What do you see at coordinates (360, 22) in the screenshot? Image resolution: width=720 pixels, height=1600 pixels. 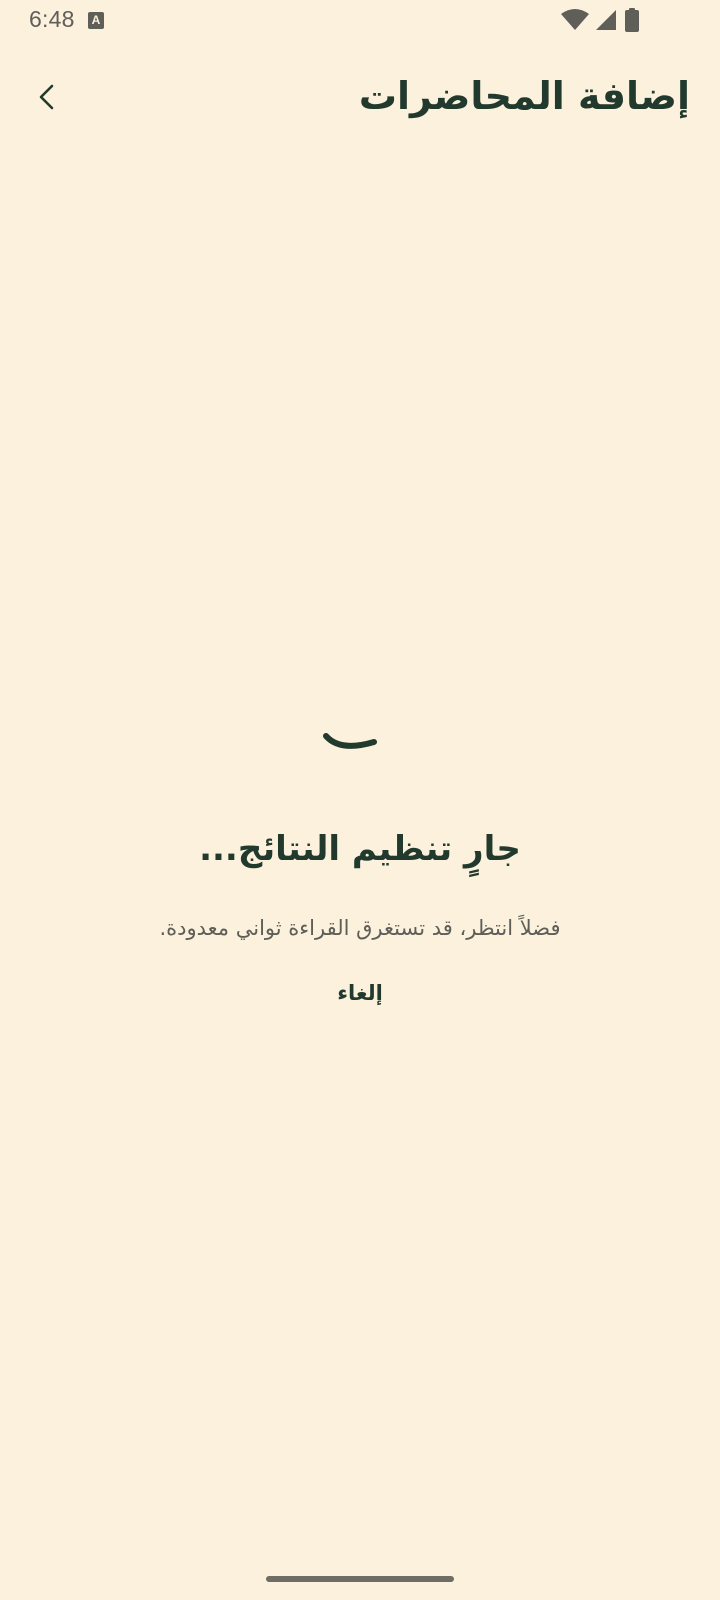 I see `status-bar: 6:48 A` at bounding box center [360, 22].